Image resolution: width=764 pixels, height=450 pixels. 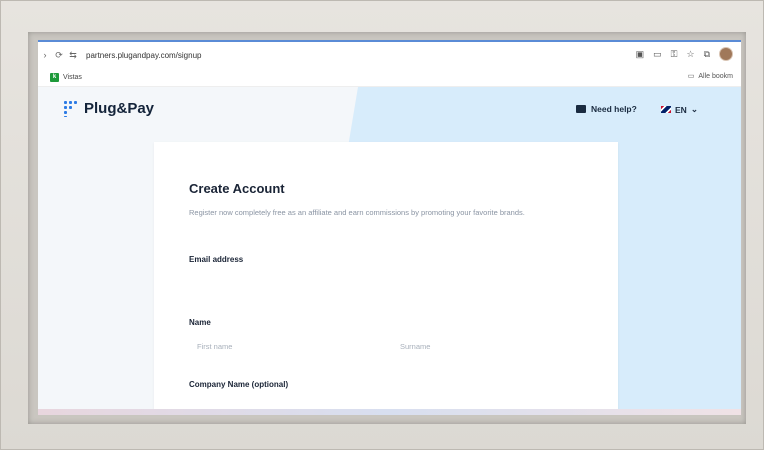 What do you see at coordinates (45, 55) in the screenshot?
I see `forward-icon: ›` at bounding box center [45, 55].